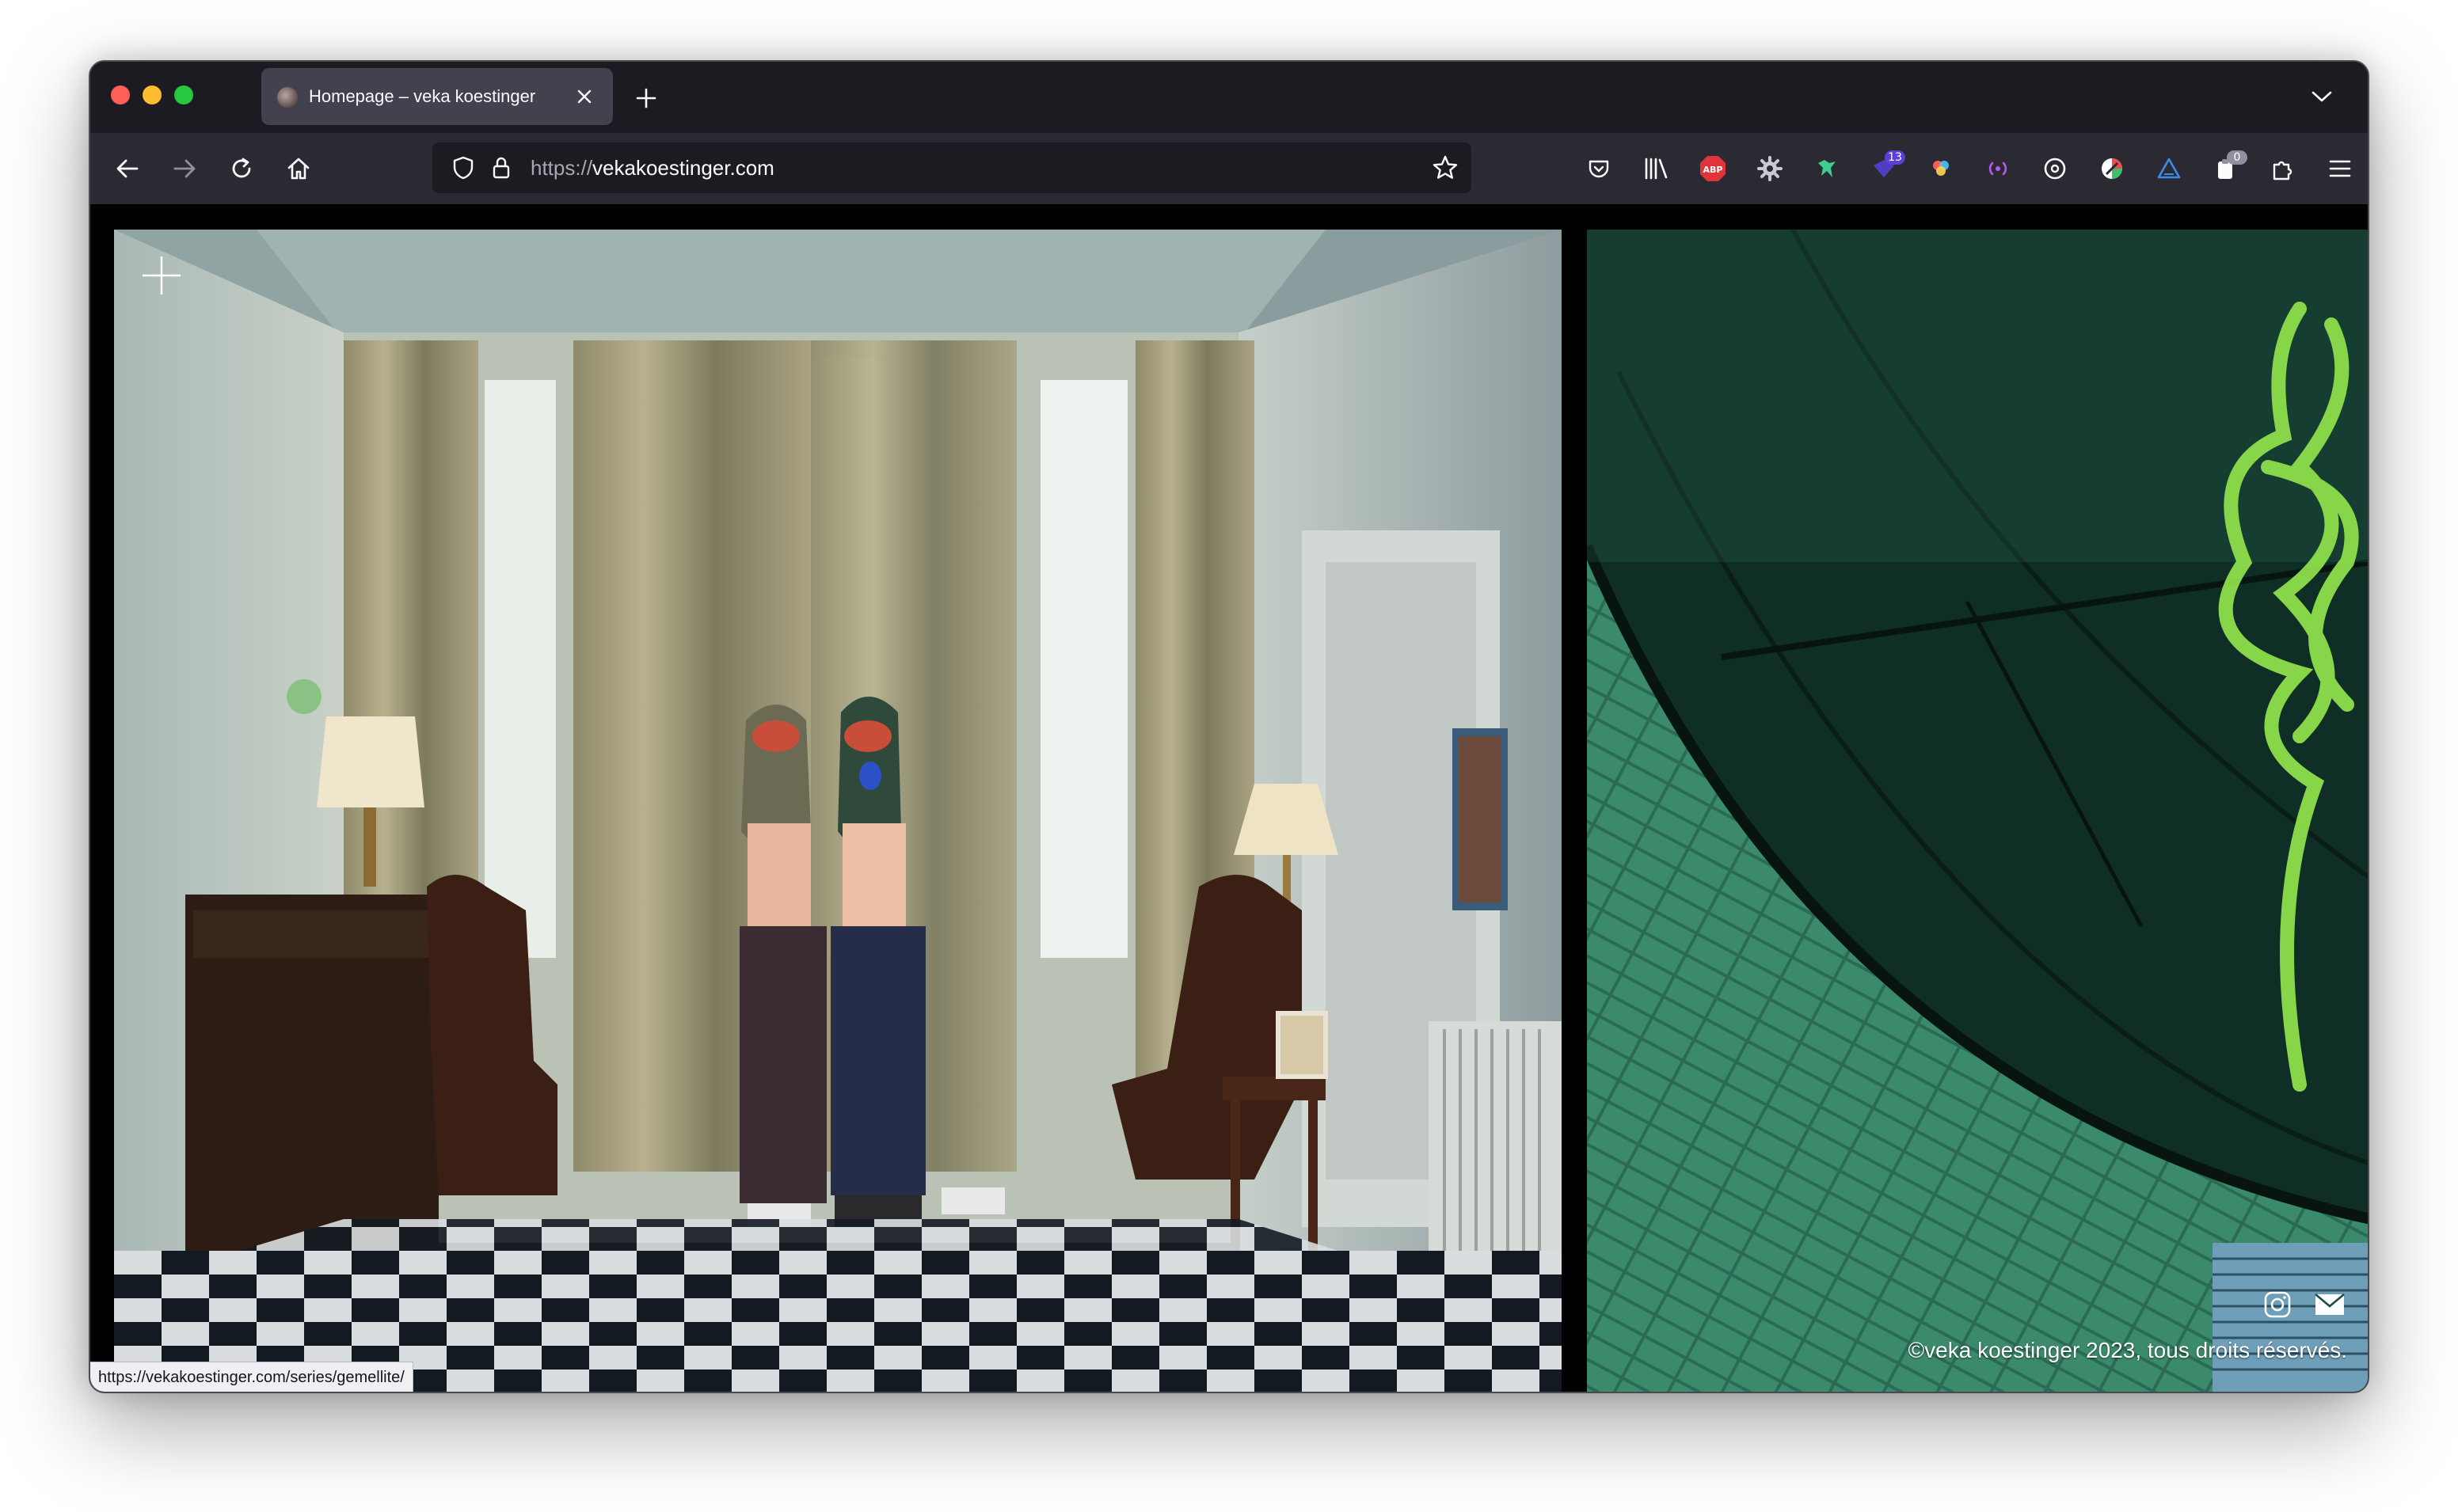  I want to click on tracking-protection-shield-icon, so click(463, 168).